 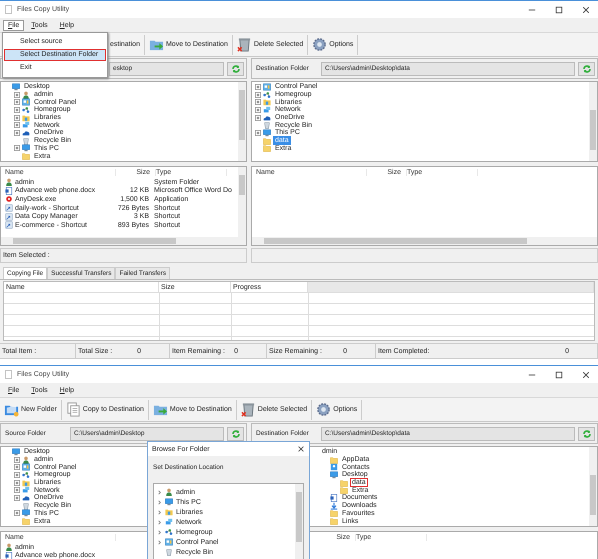 I want to click on contact-card-icon, so click(x=334, y=467).